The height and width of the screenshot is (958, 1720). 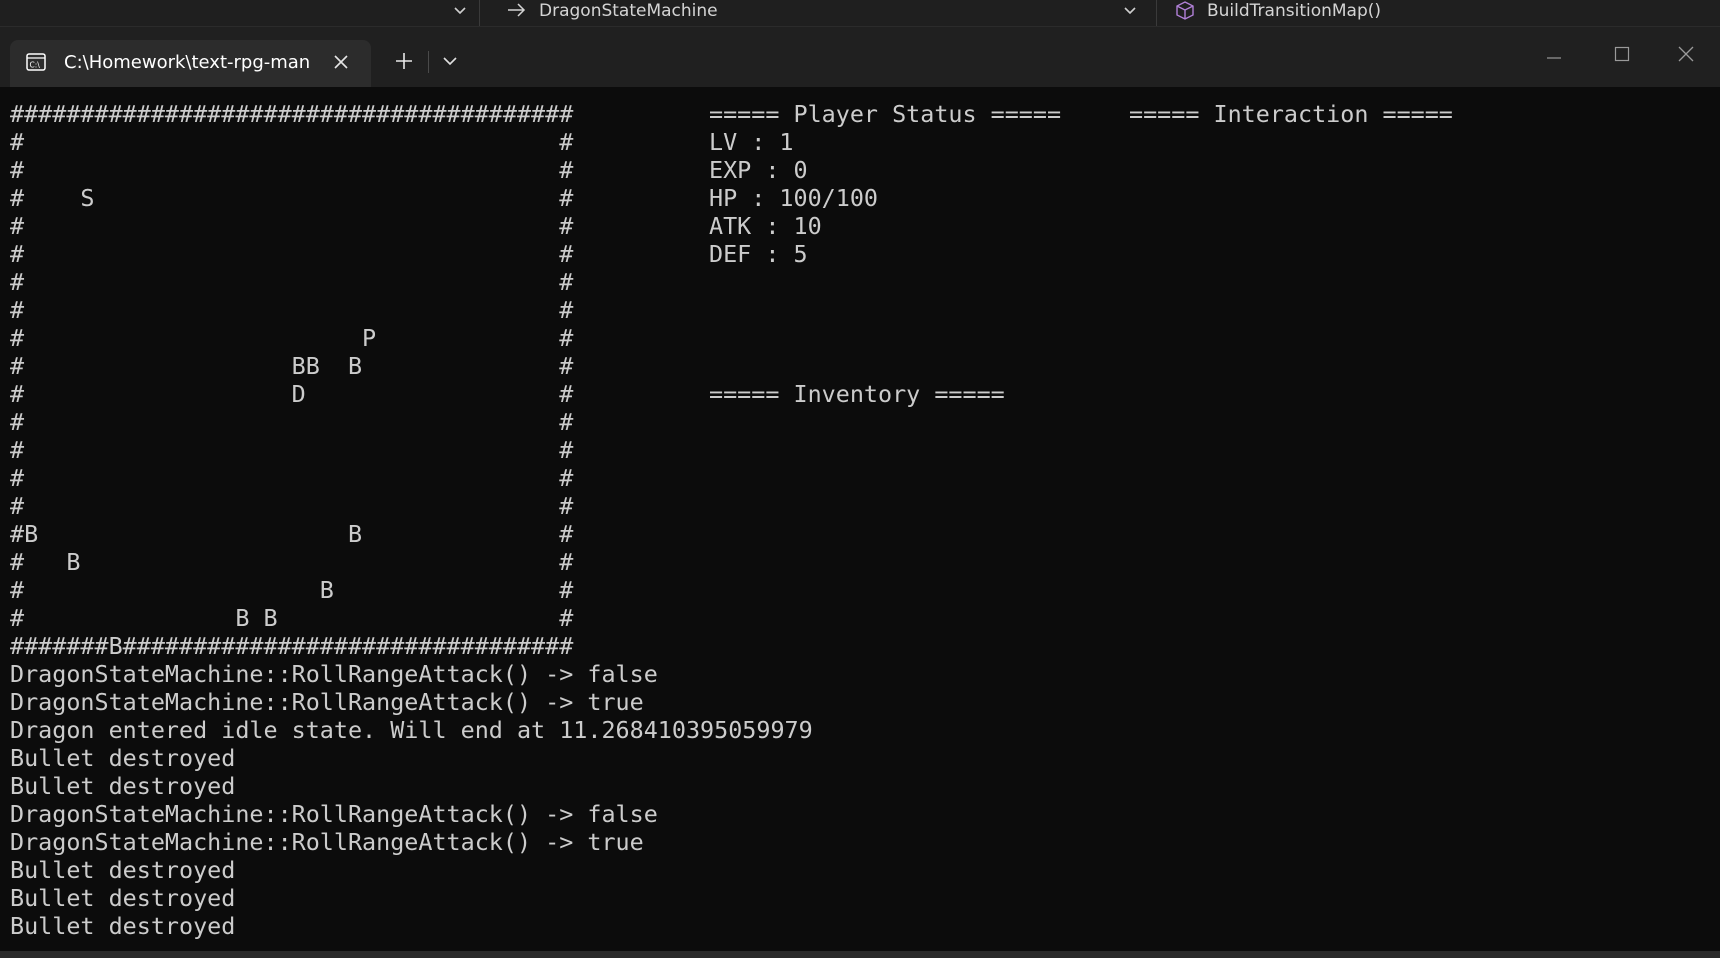 I want to click on status-line: DEF : 5, so click(x=758, y=254).